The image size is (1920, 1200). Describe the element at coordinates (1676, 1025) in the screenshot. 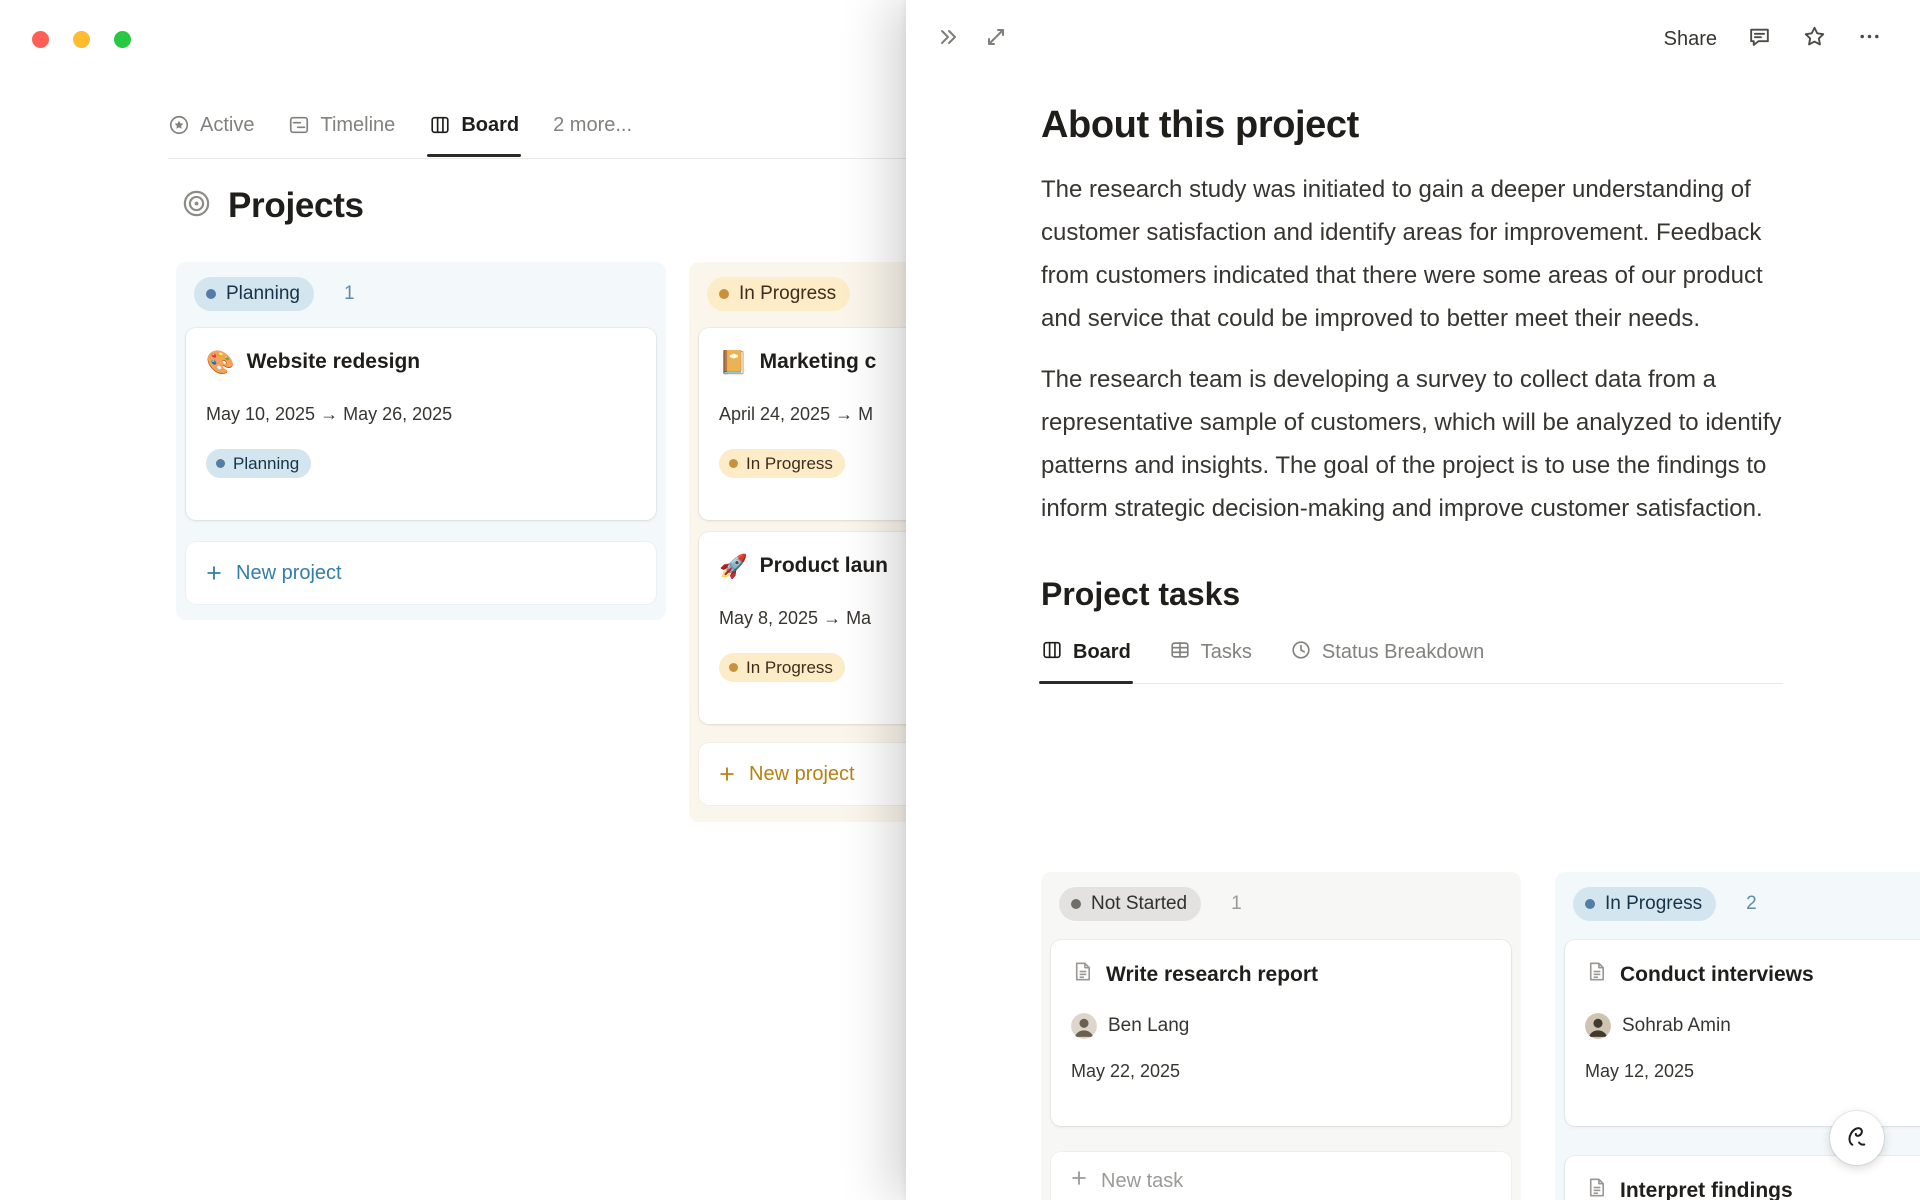

I see `assignee-name: Sohrab Amin` at that location.